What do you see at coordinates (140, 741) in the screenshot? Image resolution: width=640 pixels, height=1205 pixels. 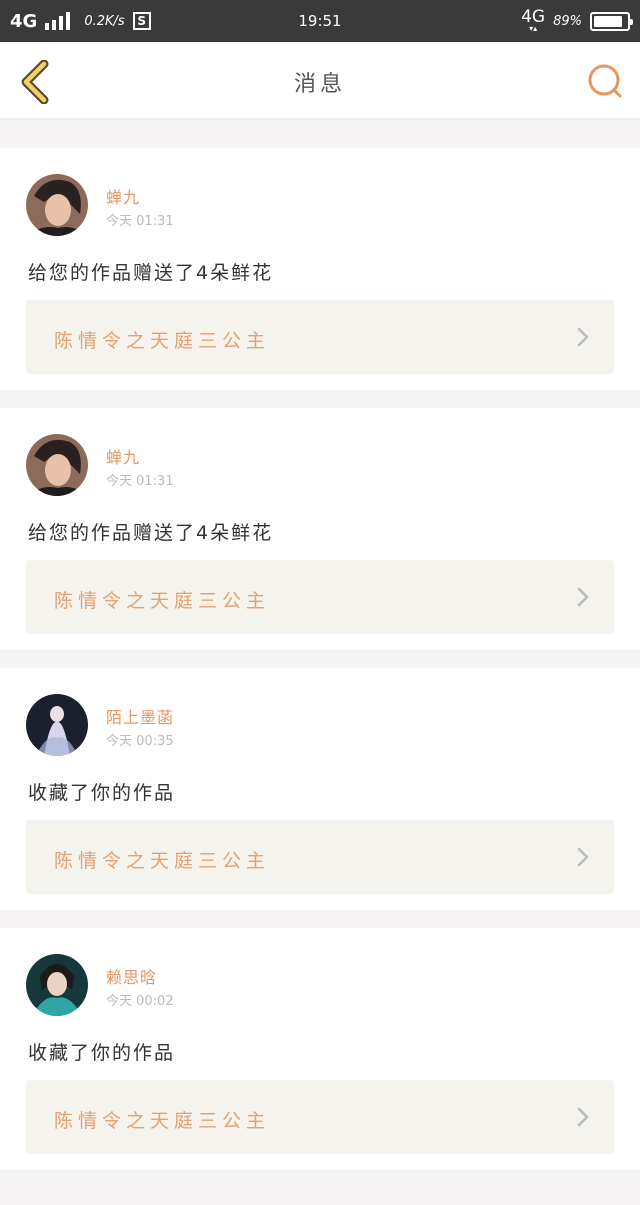 I see `message-time: 今天 00:35` at bounding box center [140, 741].